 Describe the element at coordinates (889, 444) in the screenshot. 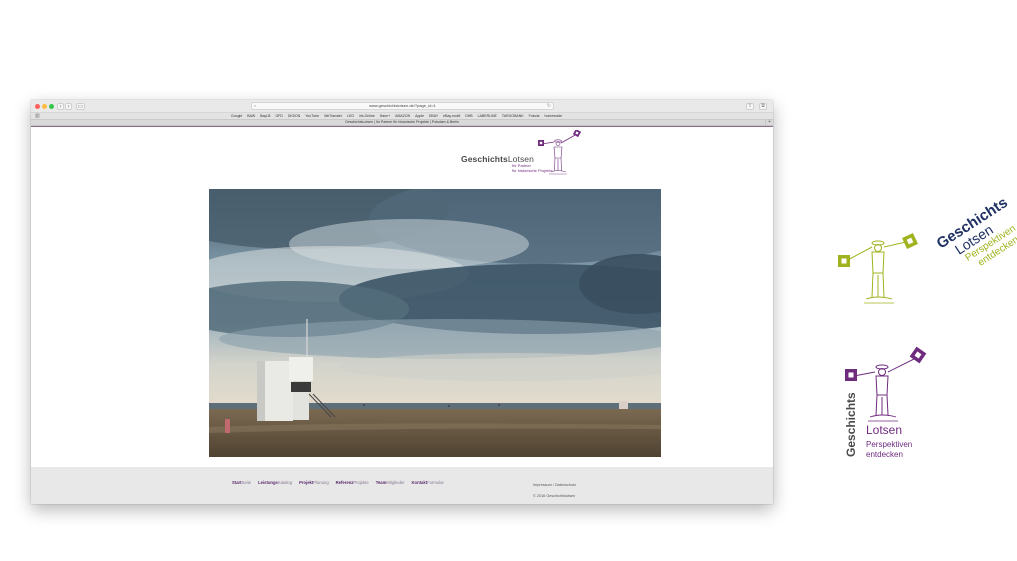

I see `logo-variant-b-line2: Perspektiven` at that location.